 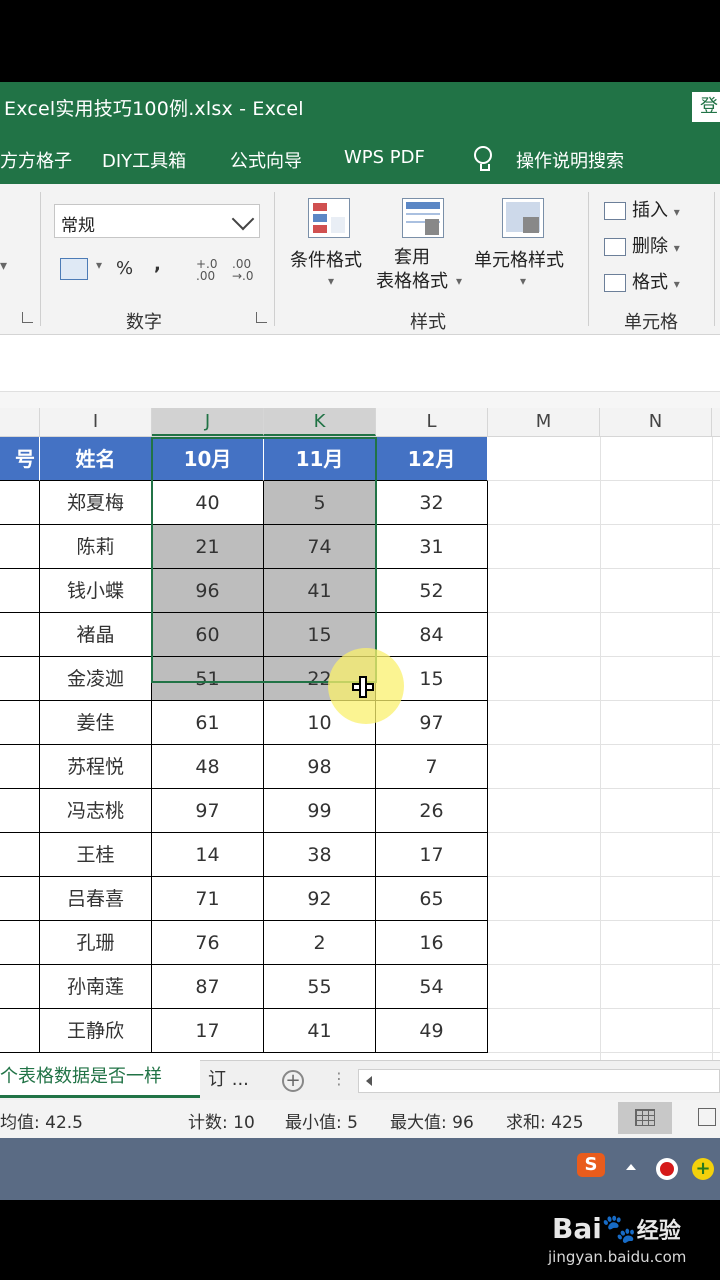 What do you see at coordinates (74, 269) in the screenshot?
I see `currency-icon` at bounding box center [74, 269].